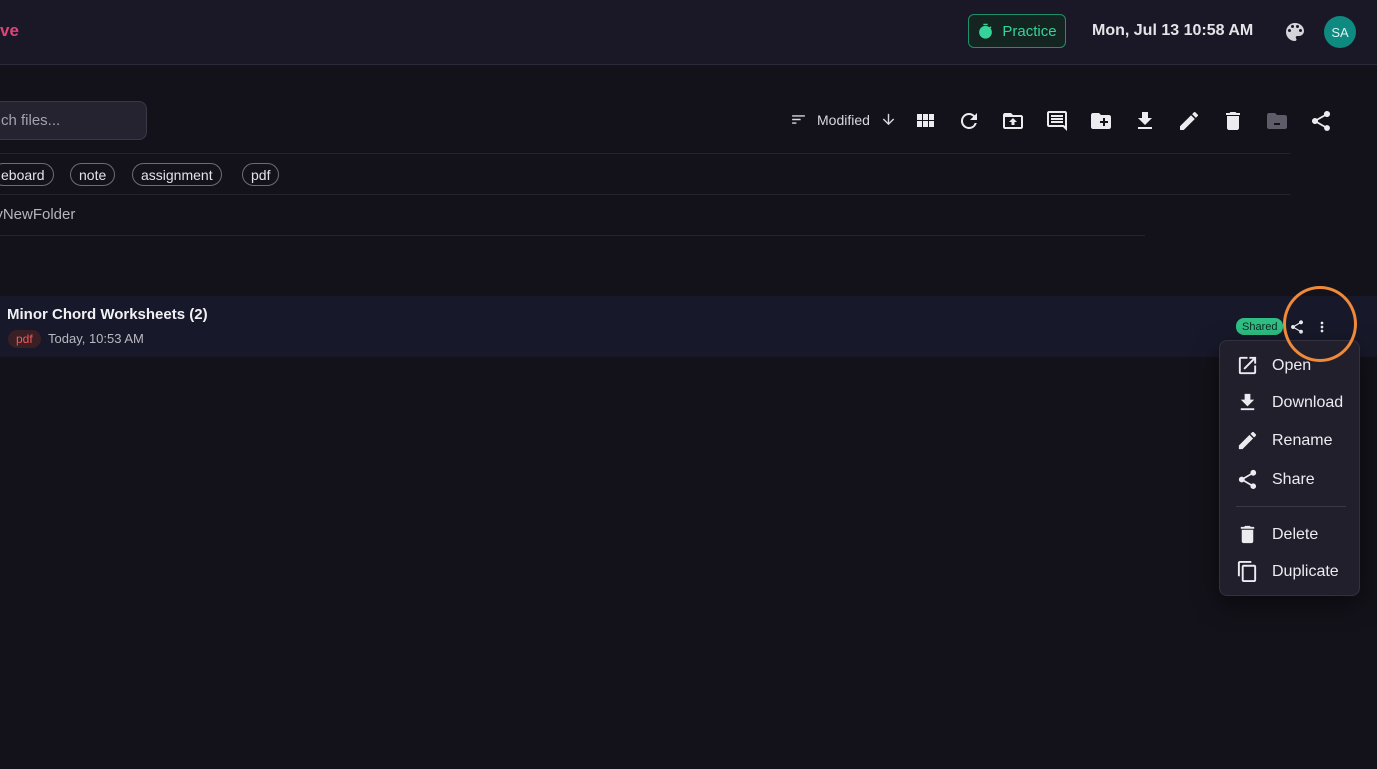 This screenshot has height=769, width=1377. What do you see at coordinates (1029, 31) in the screenshot?
I see `practice-label: Practice` at bounding box center [1029, 31].